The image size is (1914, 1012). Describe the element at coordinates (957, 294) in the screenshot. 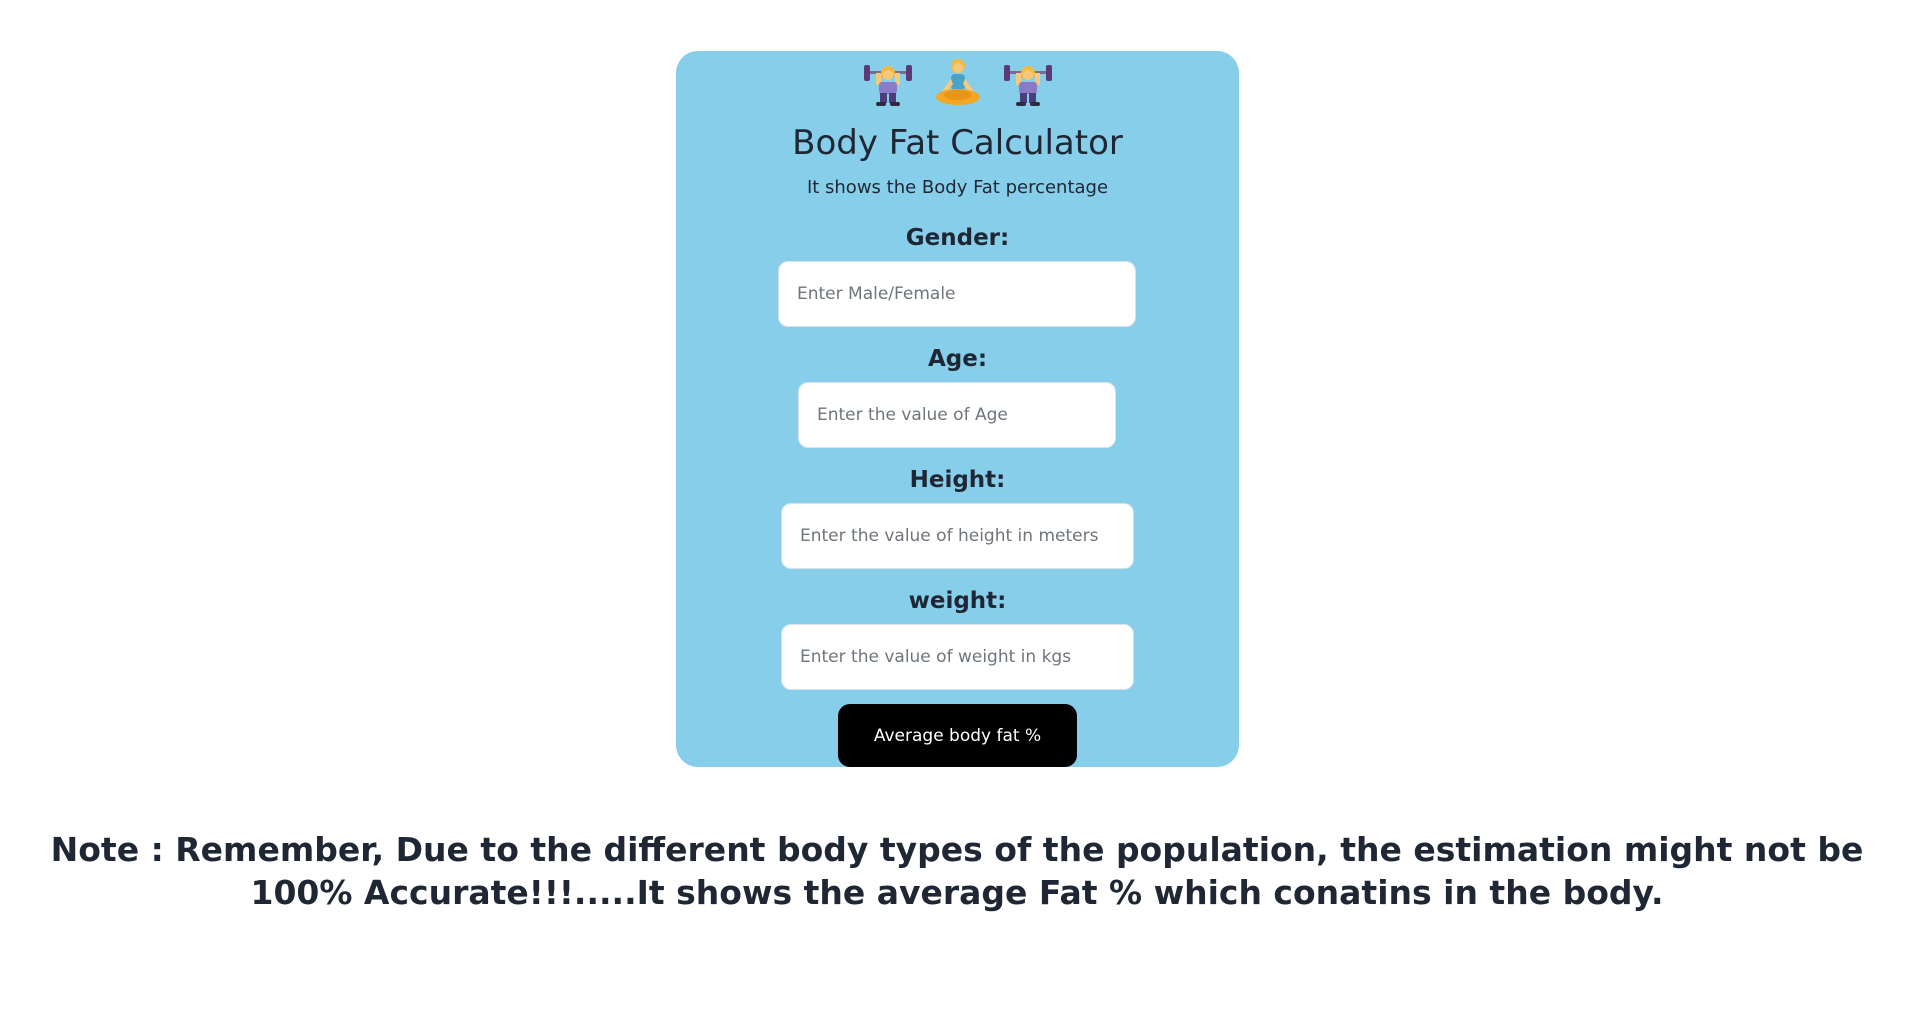

I see `gender-input` at that location.